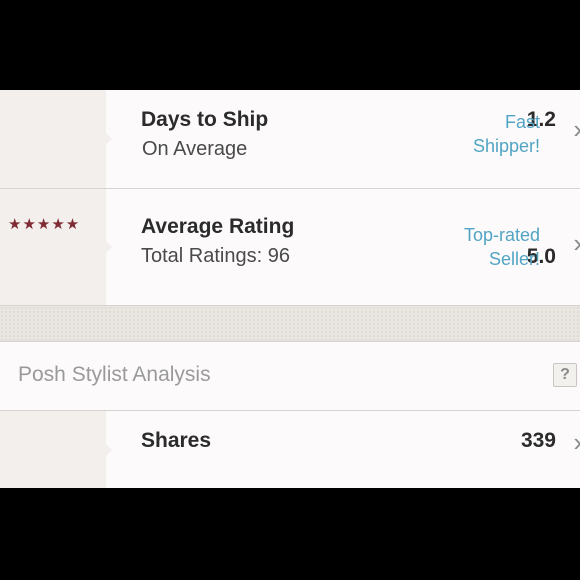 Image resolution: width=580 pixels, height=580 pixels. I want to click on fast-shipper-badge-line1: Fast, so click(522, 122).